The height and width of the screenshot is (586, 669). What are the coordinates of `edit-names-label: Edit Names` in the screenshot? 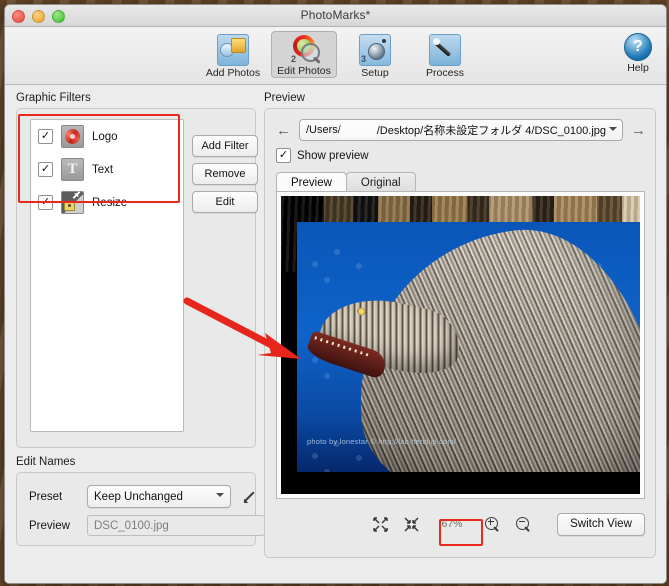 It's located at (46, 462).